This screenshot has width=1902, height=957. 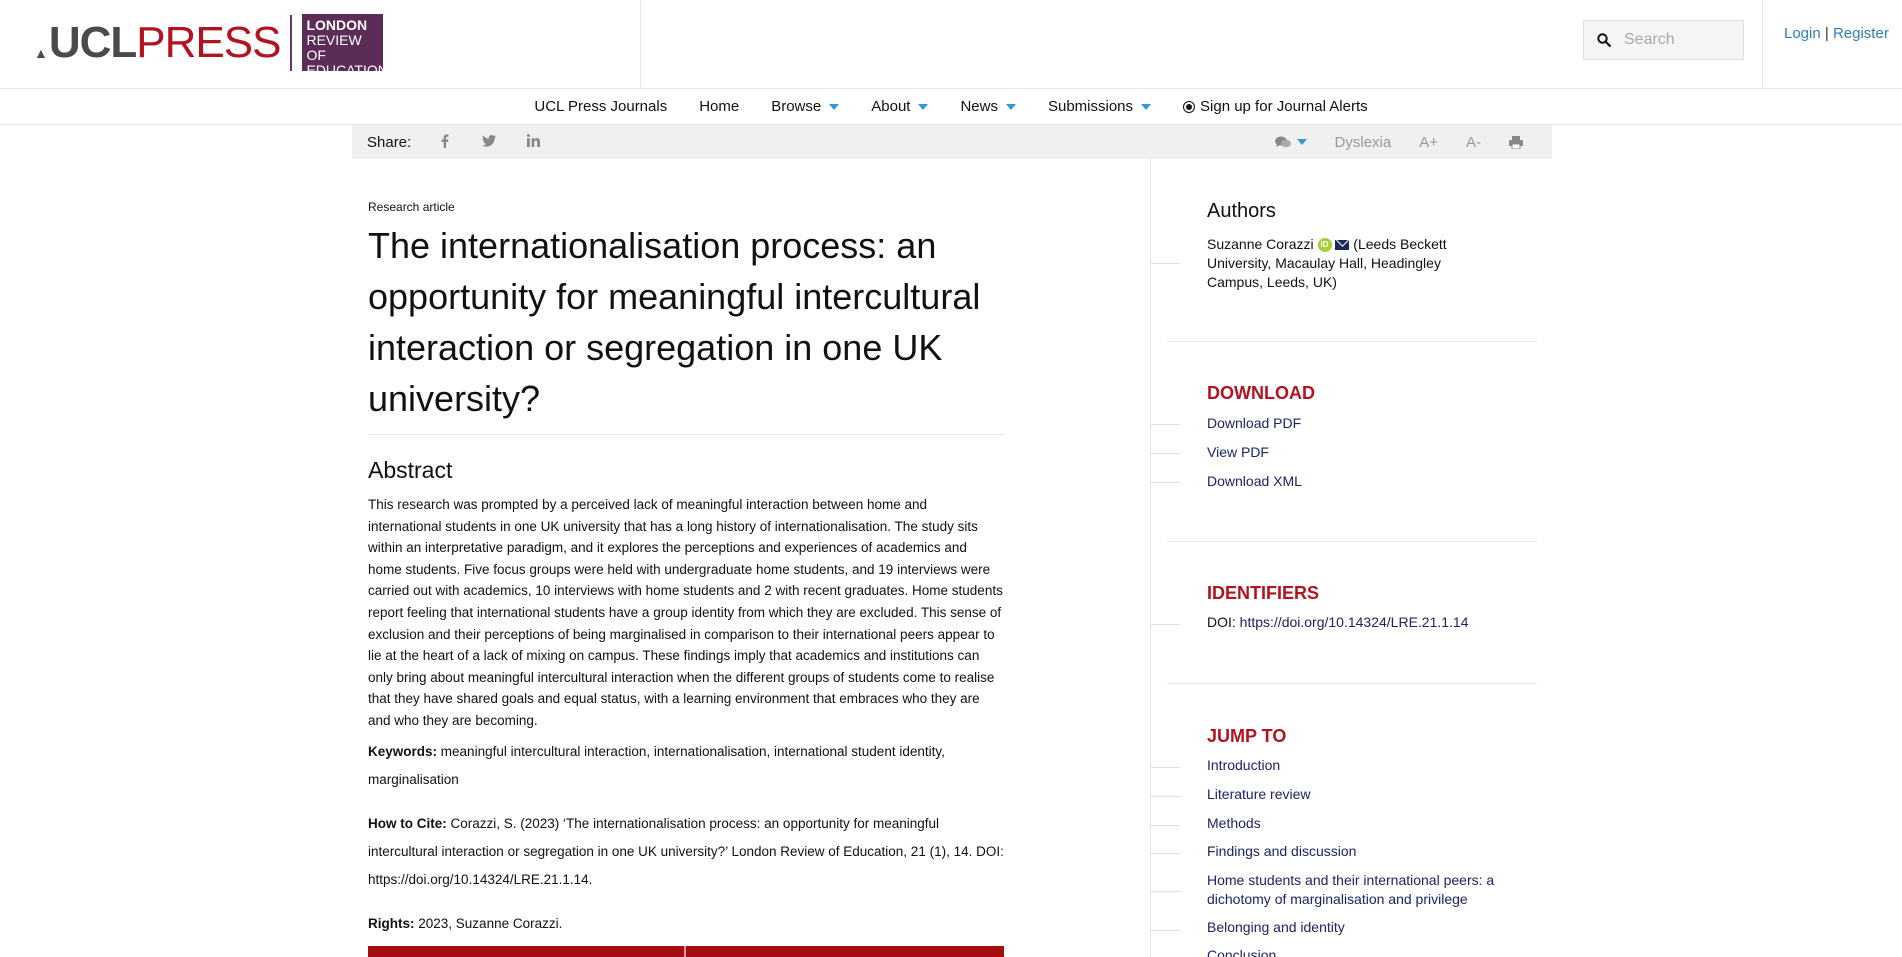 I want to click on nav-journal-alerts: Sign up for Journal Alerts, so click(x=1275, y=107).